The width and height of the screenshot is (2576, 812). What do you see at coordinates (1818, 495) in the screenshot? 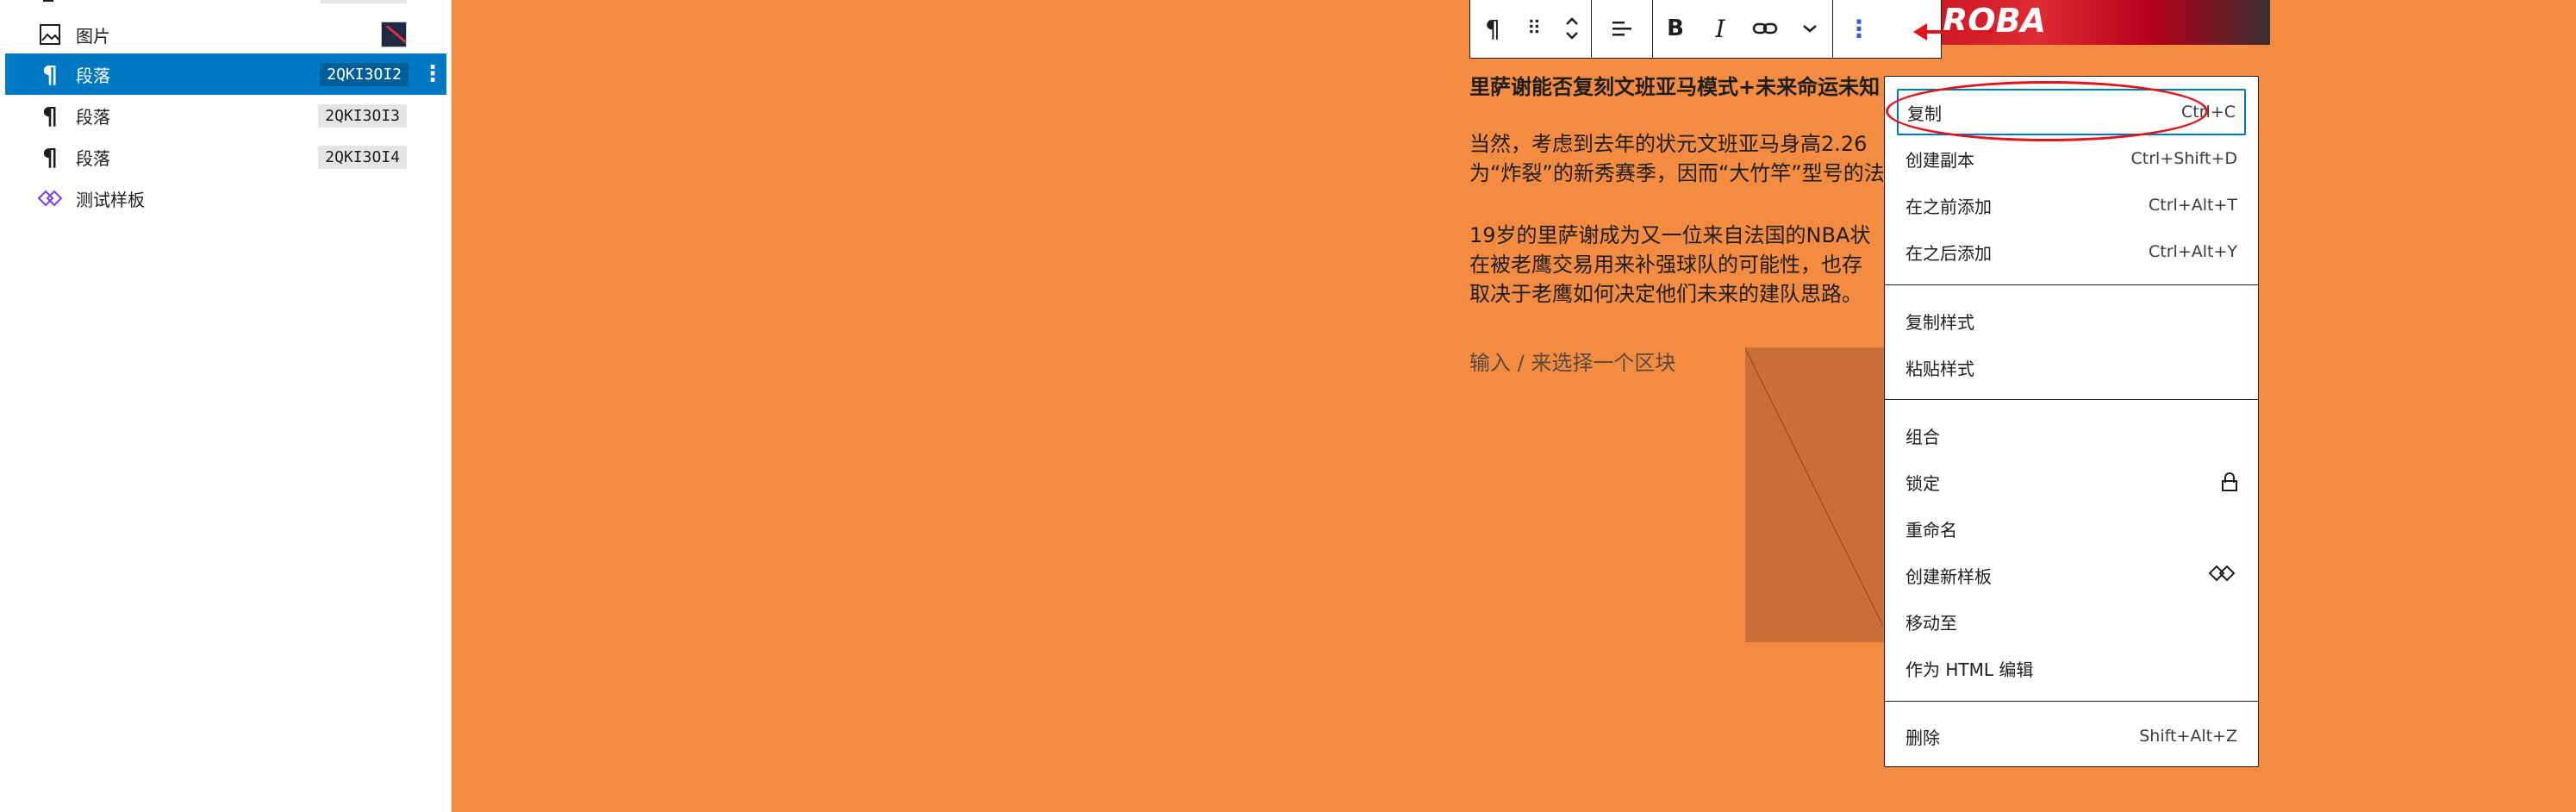
I see `image-placeholder` at bounding box center [1818, 495].